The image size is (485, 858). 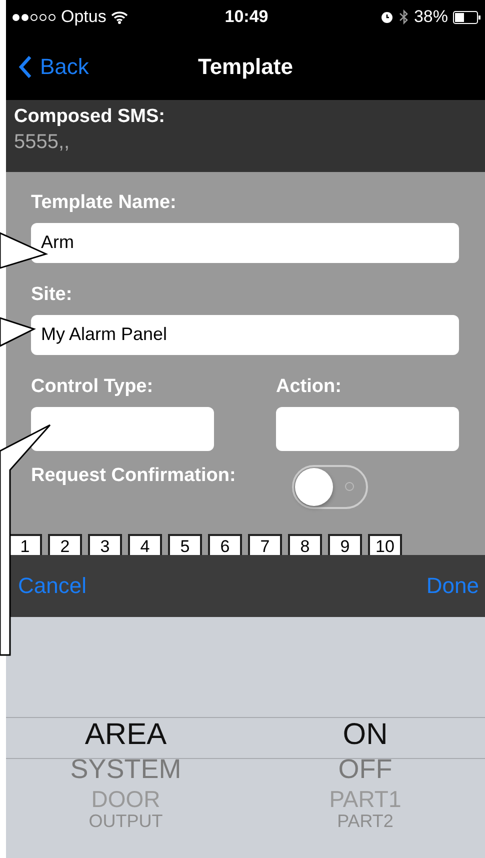 I want to click on number-tab: 3, so click(x=105, y=545).